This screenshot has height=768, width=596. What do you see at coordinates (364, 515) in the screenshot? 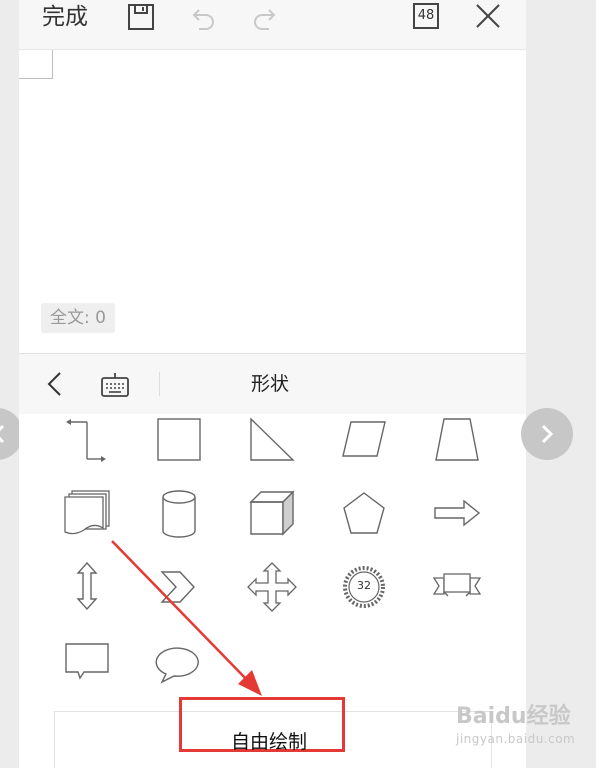
I see `pentagon-shape` at bounding box center [364, 515].